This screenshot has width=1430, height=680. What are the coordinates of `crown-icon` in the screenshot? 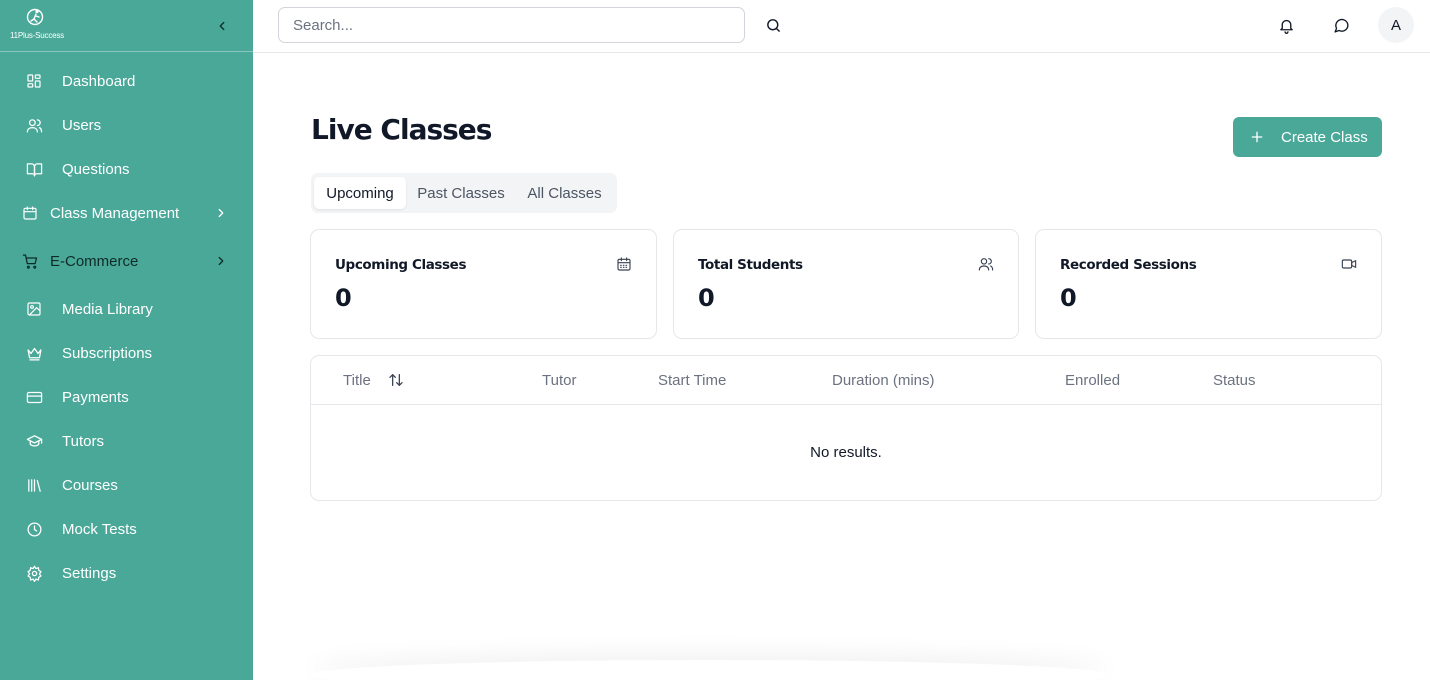 It's located at (34, 353).